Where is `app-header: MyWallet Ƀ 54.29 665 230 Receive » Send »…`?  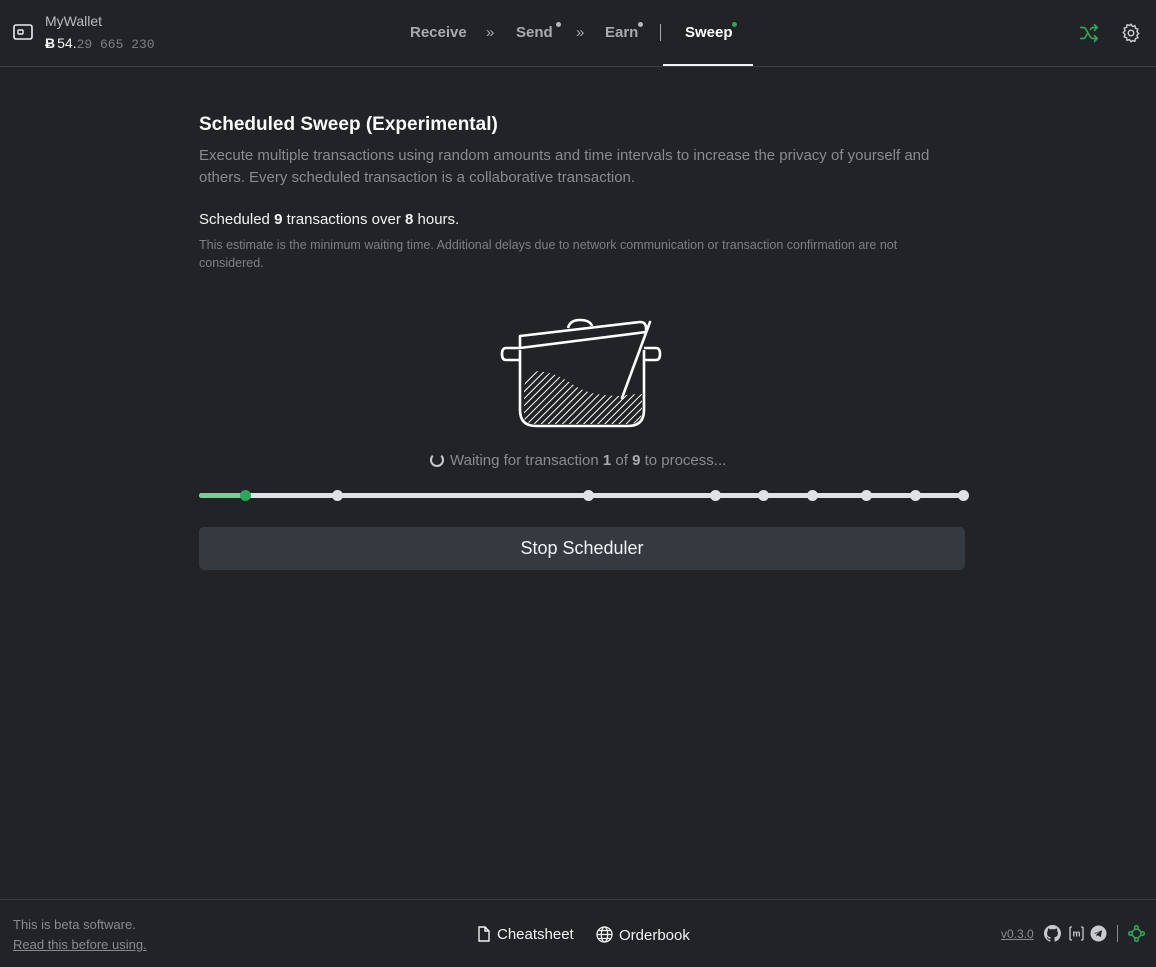
app-header: MyWallet Ƀ 54.29 665 230 Receive » Send »… is located at coordinates (578, 33).